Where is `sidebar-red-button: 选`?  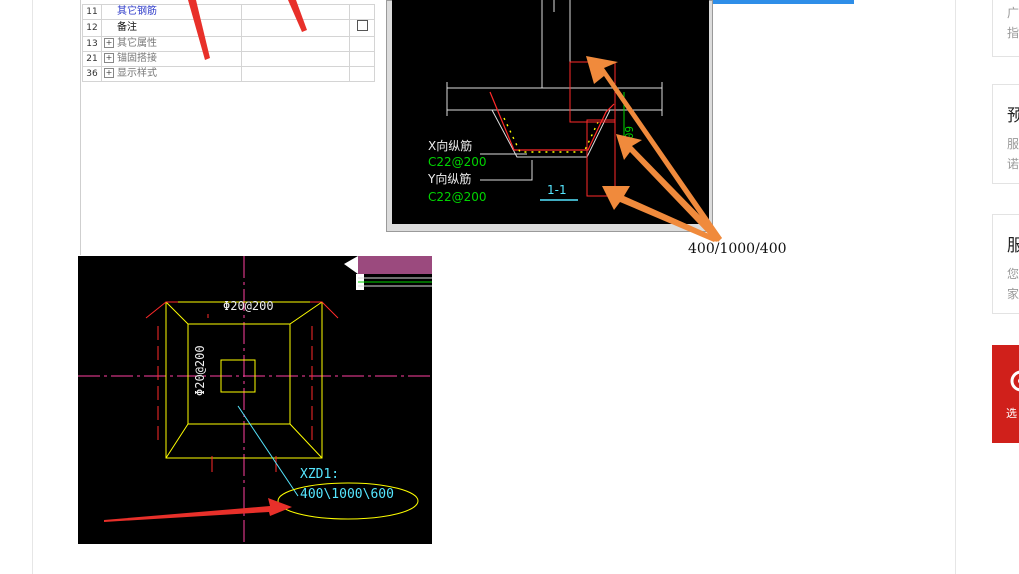
sidebar-red-button: 选 is located at coordinates (1005, 394).